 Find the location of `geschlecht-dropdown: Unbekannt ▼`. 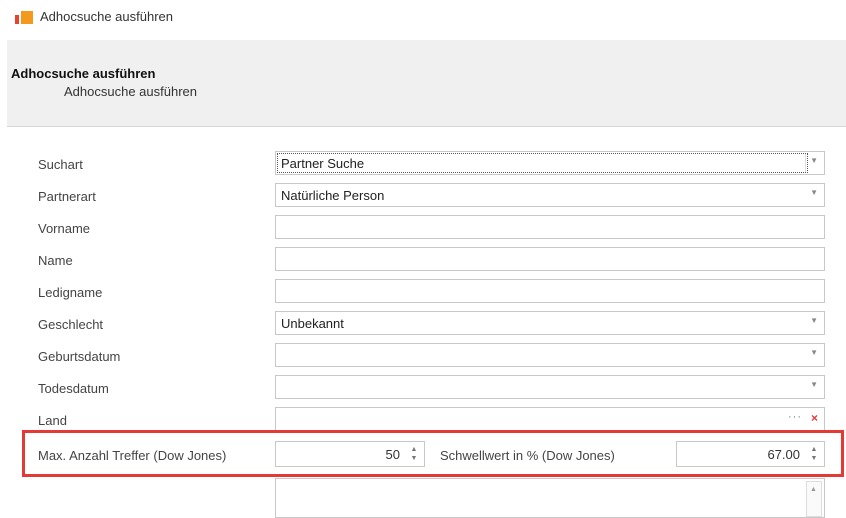

geschlecht-dropdown: Unbekannt ▼ is located at coordinates (550, 323).